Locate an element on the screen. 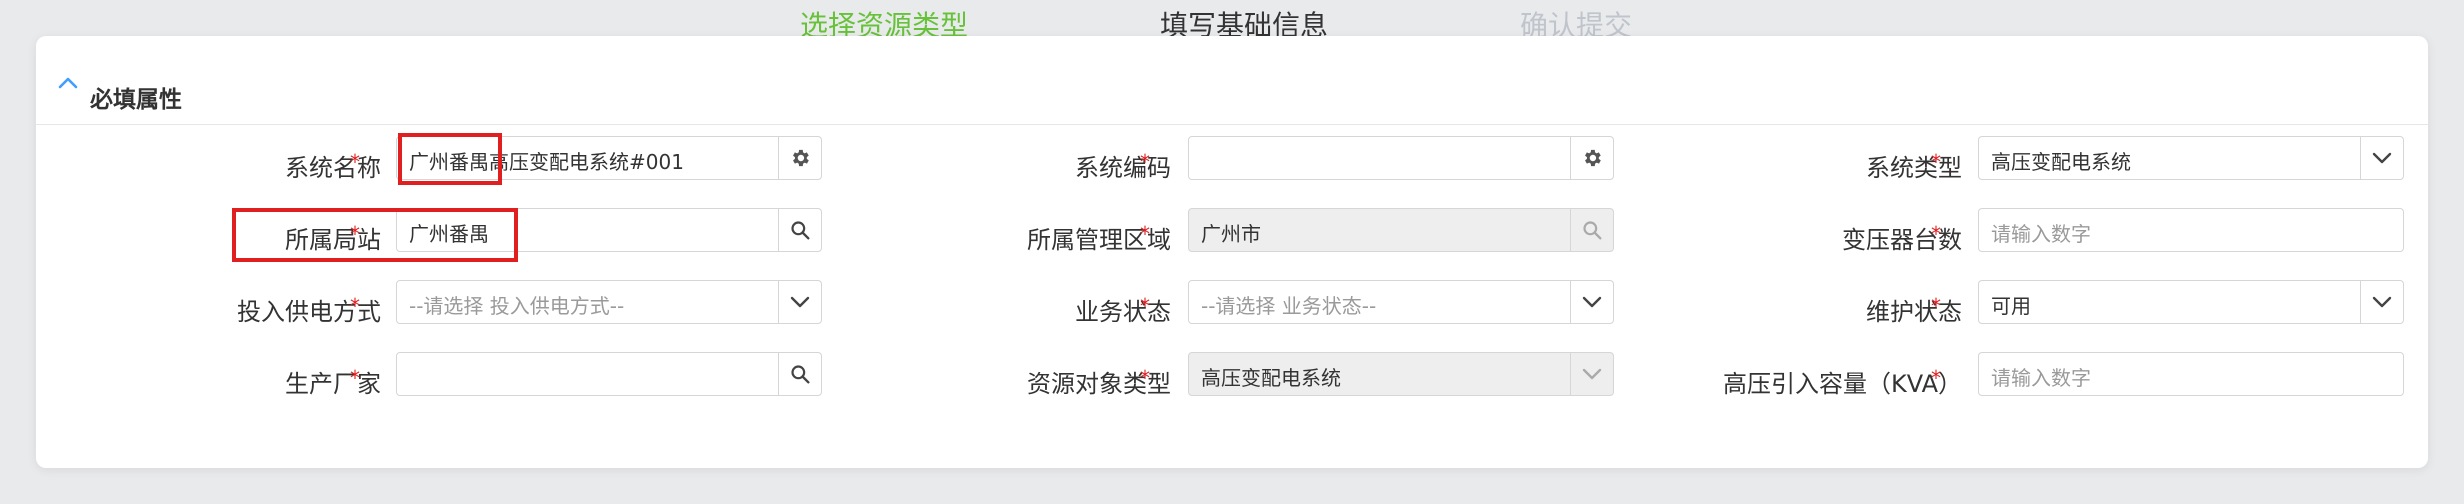 The image size is (2464, 504). step-indicator: 选择资源类型 填写基础信息 确认提交 is located at coordinates (1232, 21).